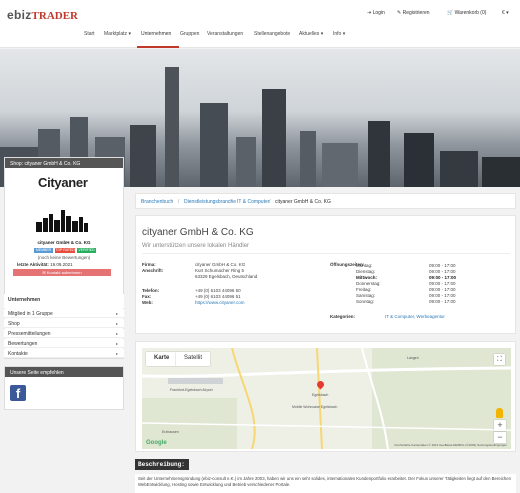  Describe the element at coordinates (64, 323) in the screenshot. I see `sidebar-item-shop: Shop ▸` at that location.